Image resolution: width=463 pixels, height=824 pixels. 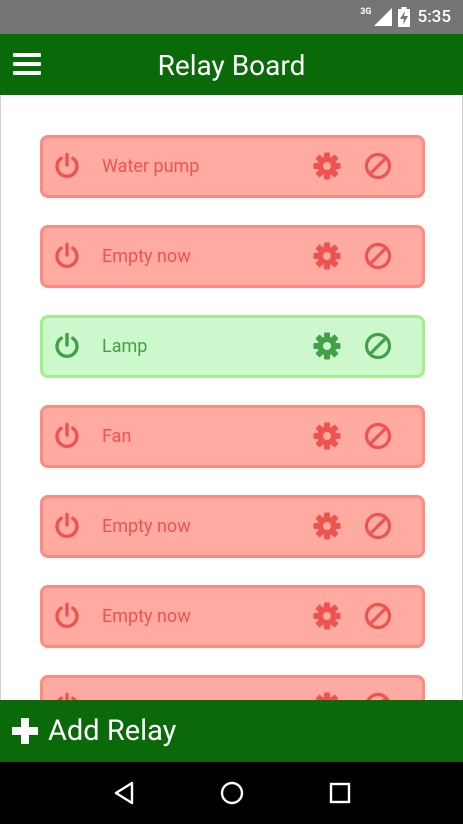 What do you see at coordinates (366, 12) in the screenshot?
I see `network-type: 3G` at bounding box center [366, 12].